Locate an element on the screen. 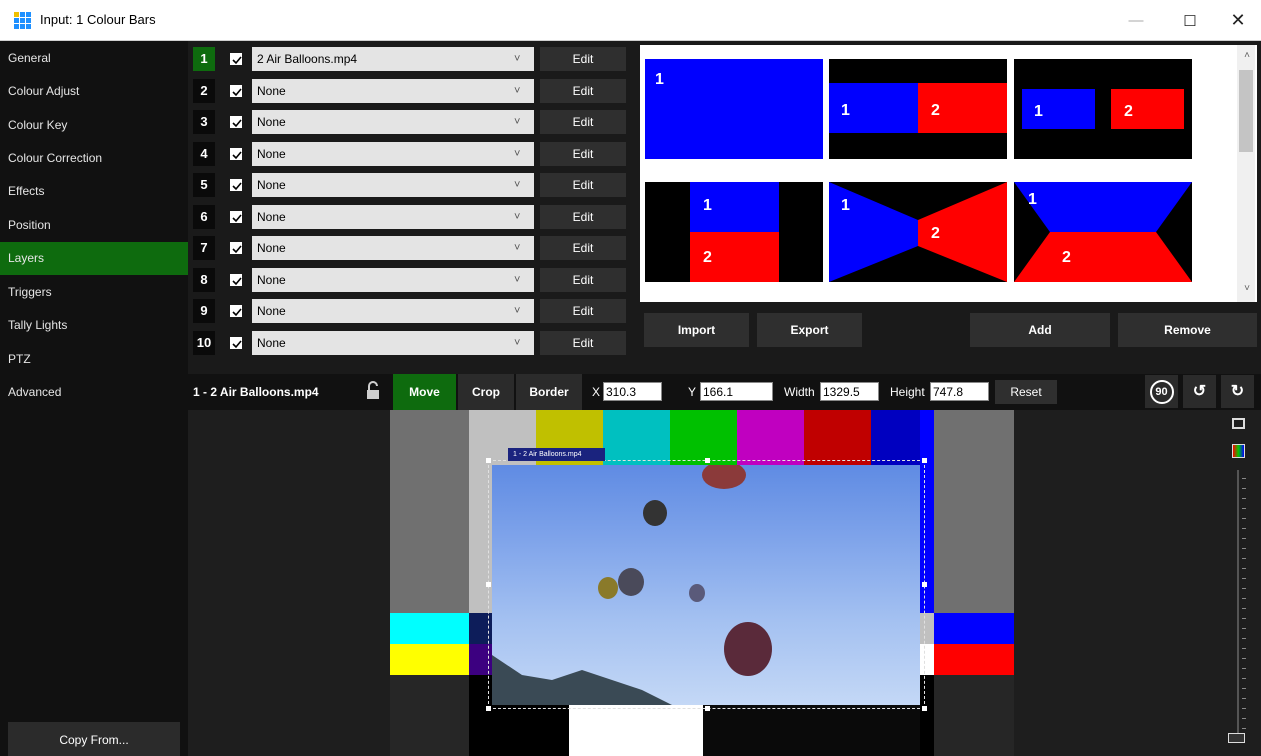 This screenshot has height=756, width=1261. resize-handle-tr is located at coordinates (924, 460).